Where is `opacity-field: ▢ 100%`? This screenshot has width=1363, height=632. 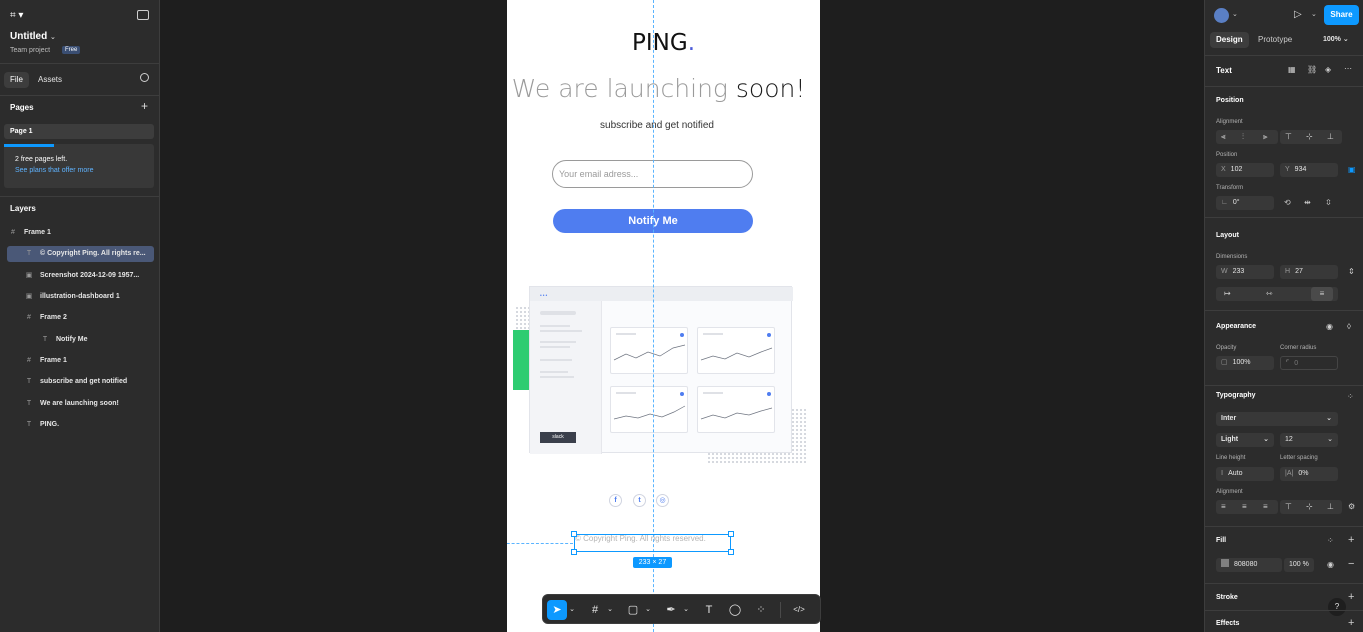 opacity-field: ▢ 100% is located at coordinates (1245, 363).